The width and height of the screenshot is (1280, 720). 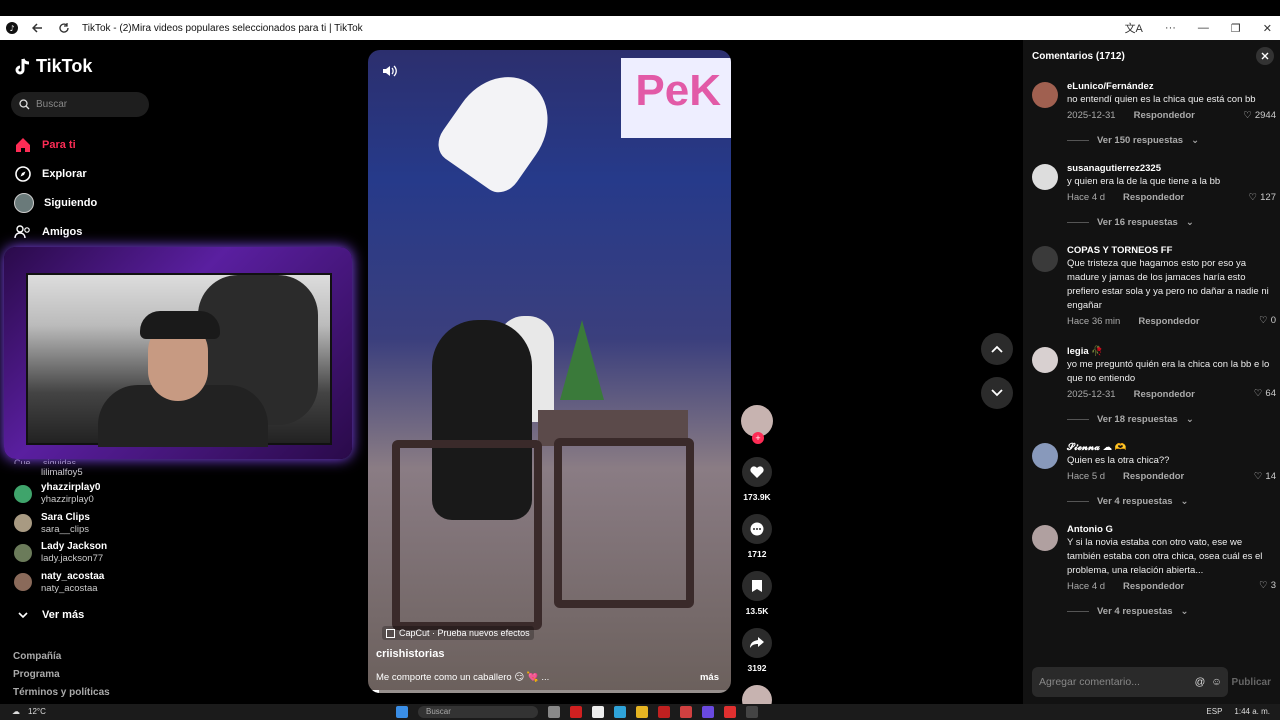 I want to click on view-replies-button: Ver 16 respuestas ⌄, so click(x=1170, y=222).